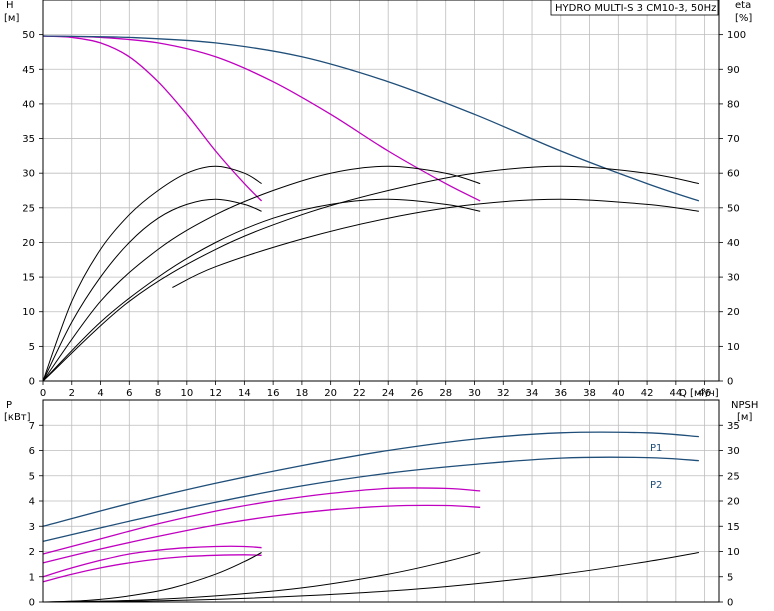  I want to click on x-label-q: Q [м³/ч], so click(699, 393).